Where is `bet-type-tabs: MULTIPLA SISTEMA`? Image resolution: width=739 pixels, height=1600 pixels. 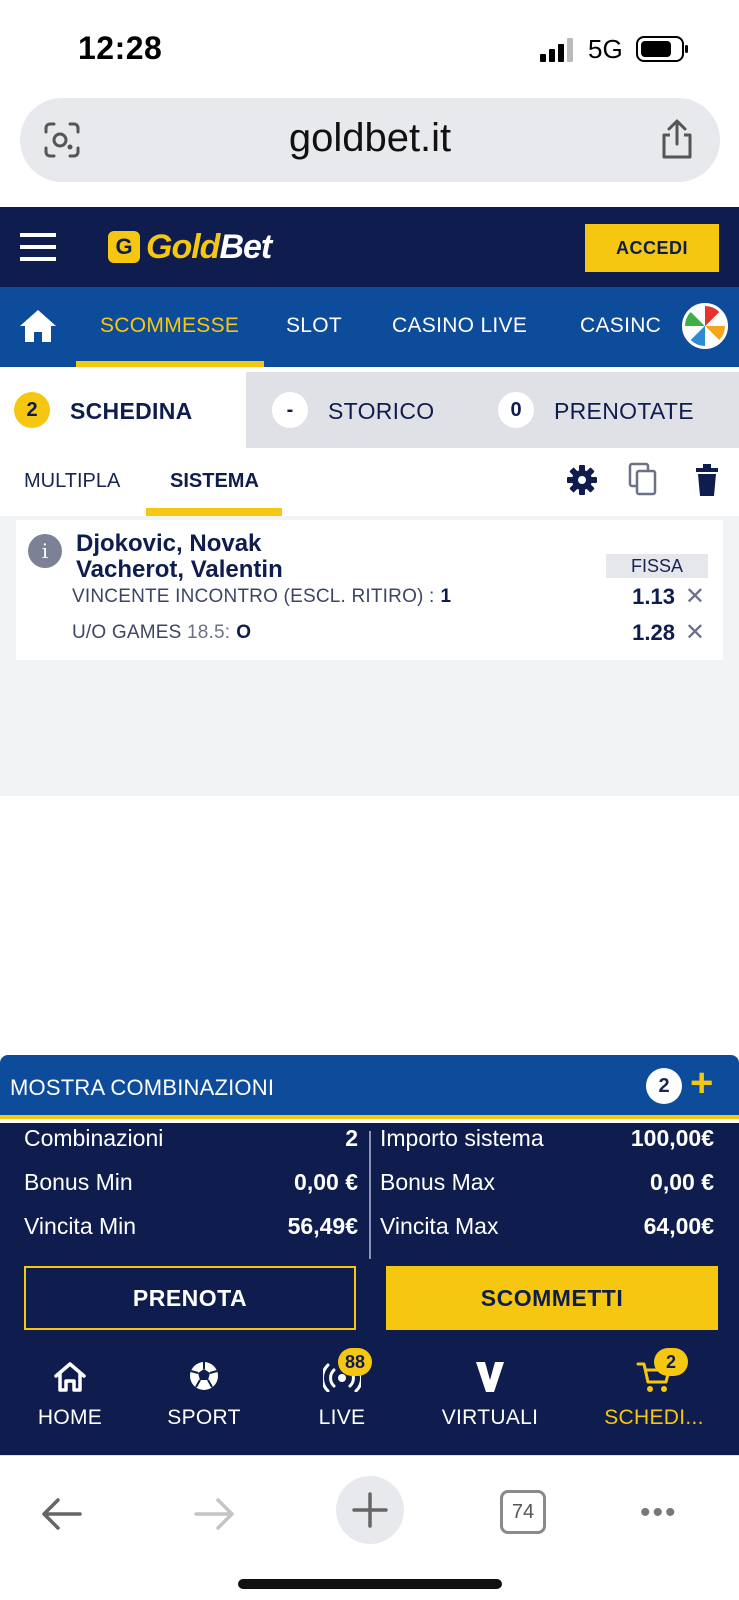 bet-type-tabs: MULTIPLA SISTEMA is located at coordinates (369, 482).